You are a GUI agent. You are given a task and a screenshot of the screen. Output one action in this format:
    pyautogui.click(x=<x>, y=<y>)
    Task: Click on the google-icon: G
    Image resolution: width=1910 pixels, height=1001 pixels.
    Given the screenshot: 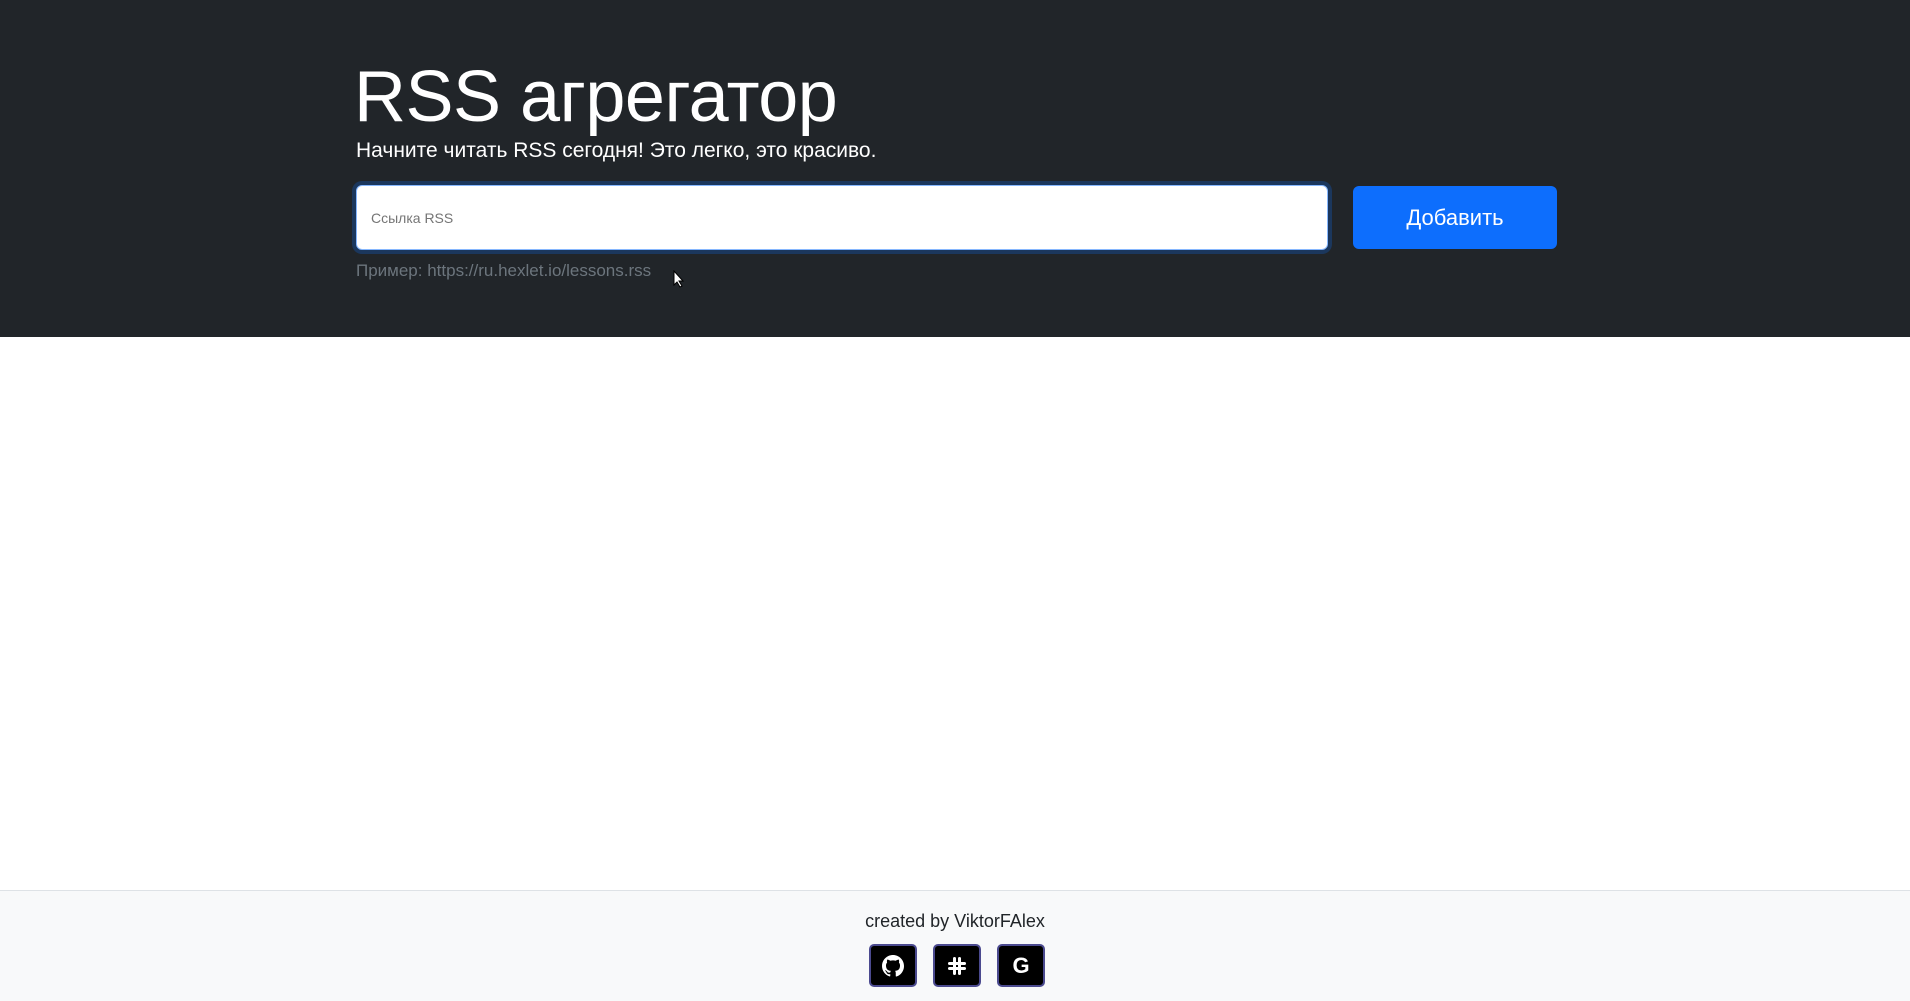 What is the action you would take?
    pyautogui.click(x=1021, y=965)
    